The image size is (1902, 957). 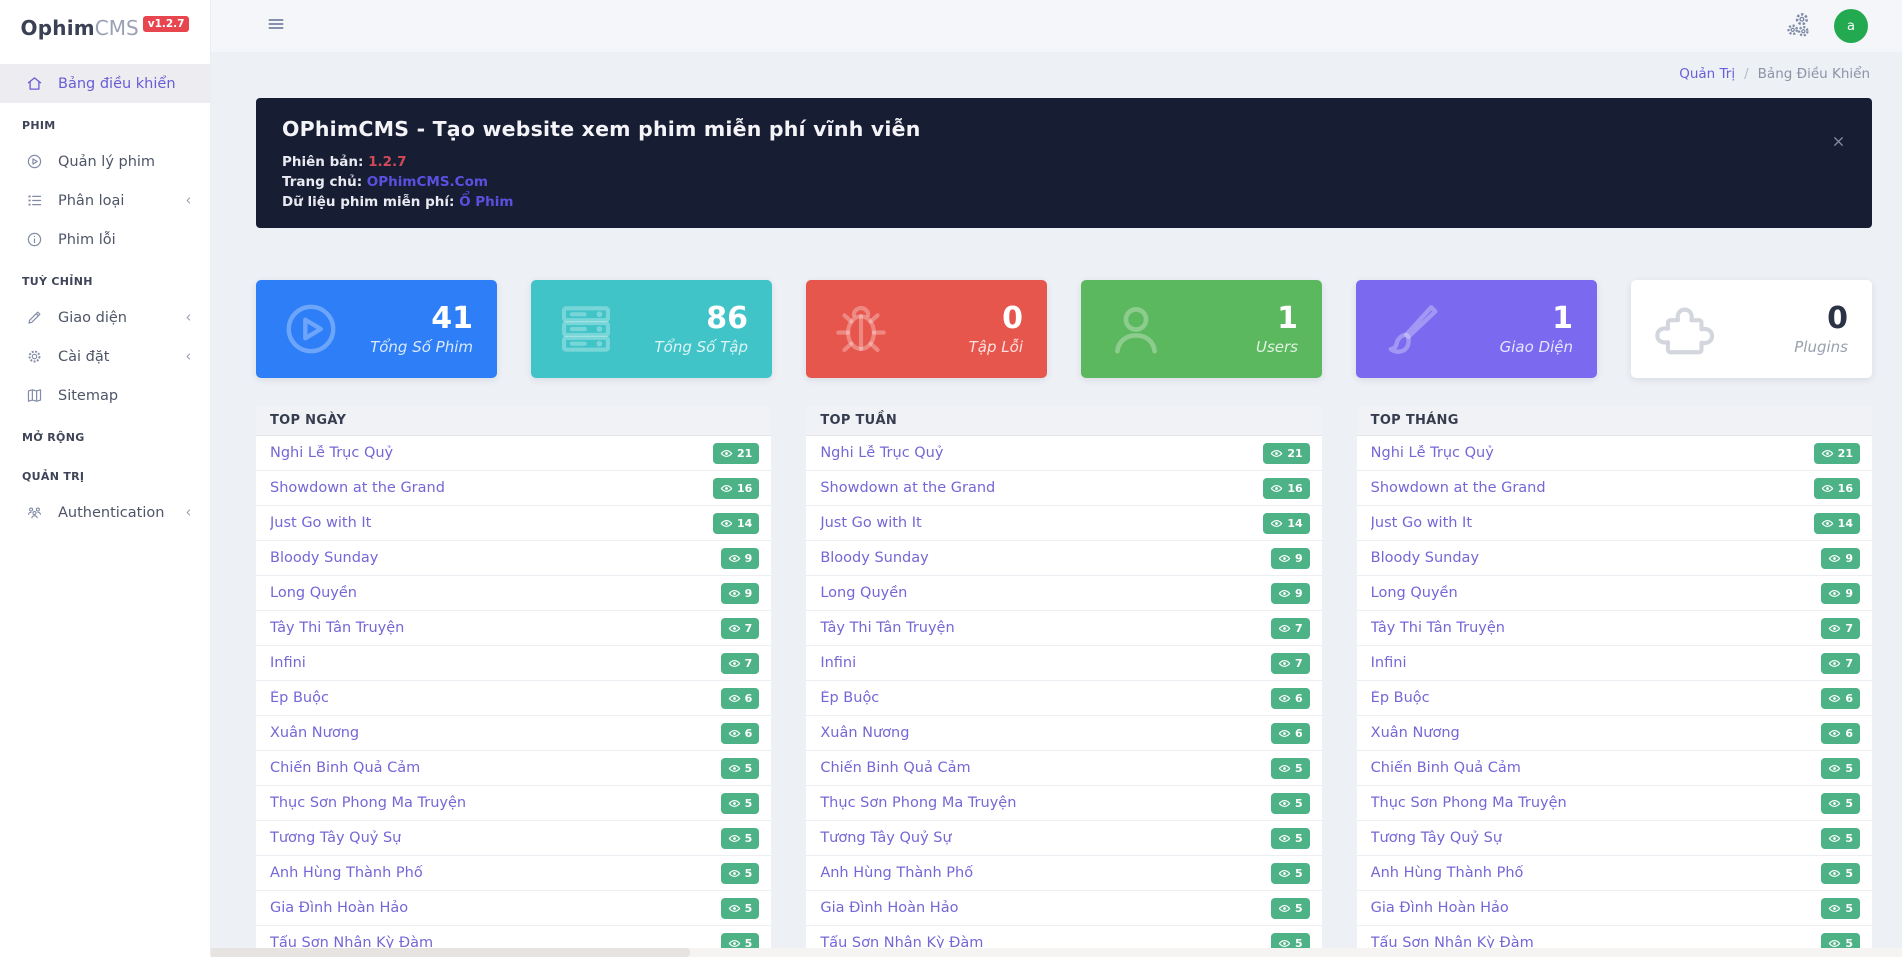 I want to click on sidebar-item-phan-loai: Phân loại, so click(x=105, y=200).